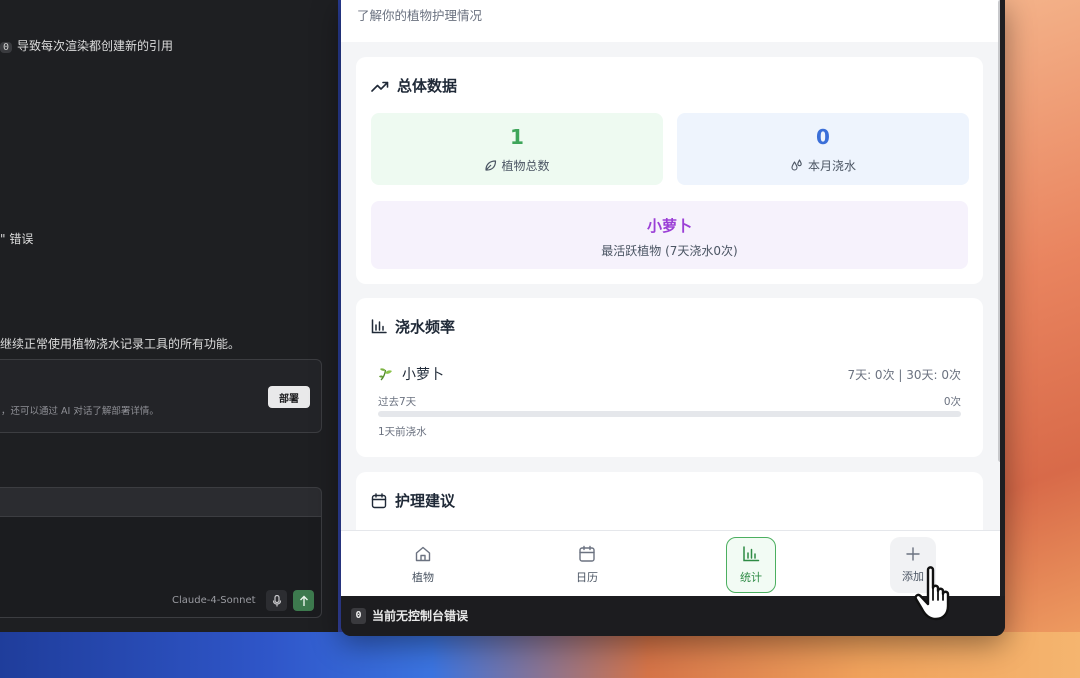  What do you see at coordinates (380, 86) in the screenshot?
I see `trending-up-icon` at bounding box center [380, 86].